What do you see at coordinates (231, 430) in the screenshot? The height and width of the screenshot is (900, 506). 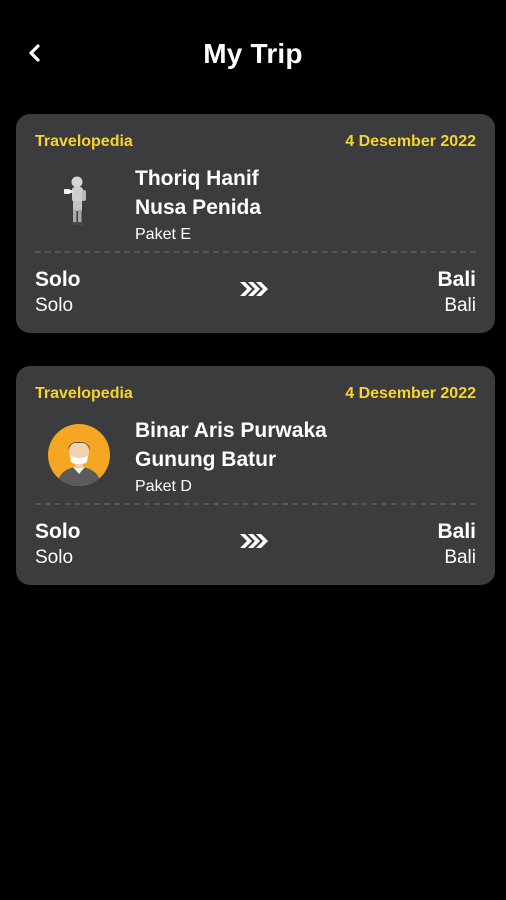 I see `traveler-name: Binar Aris Purwaka` at bounding box center [231, 430].